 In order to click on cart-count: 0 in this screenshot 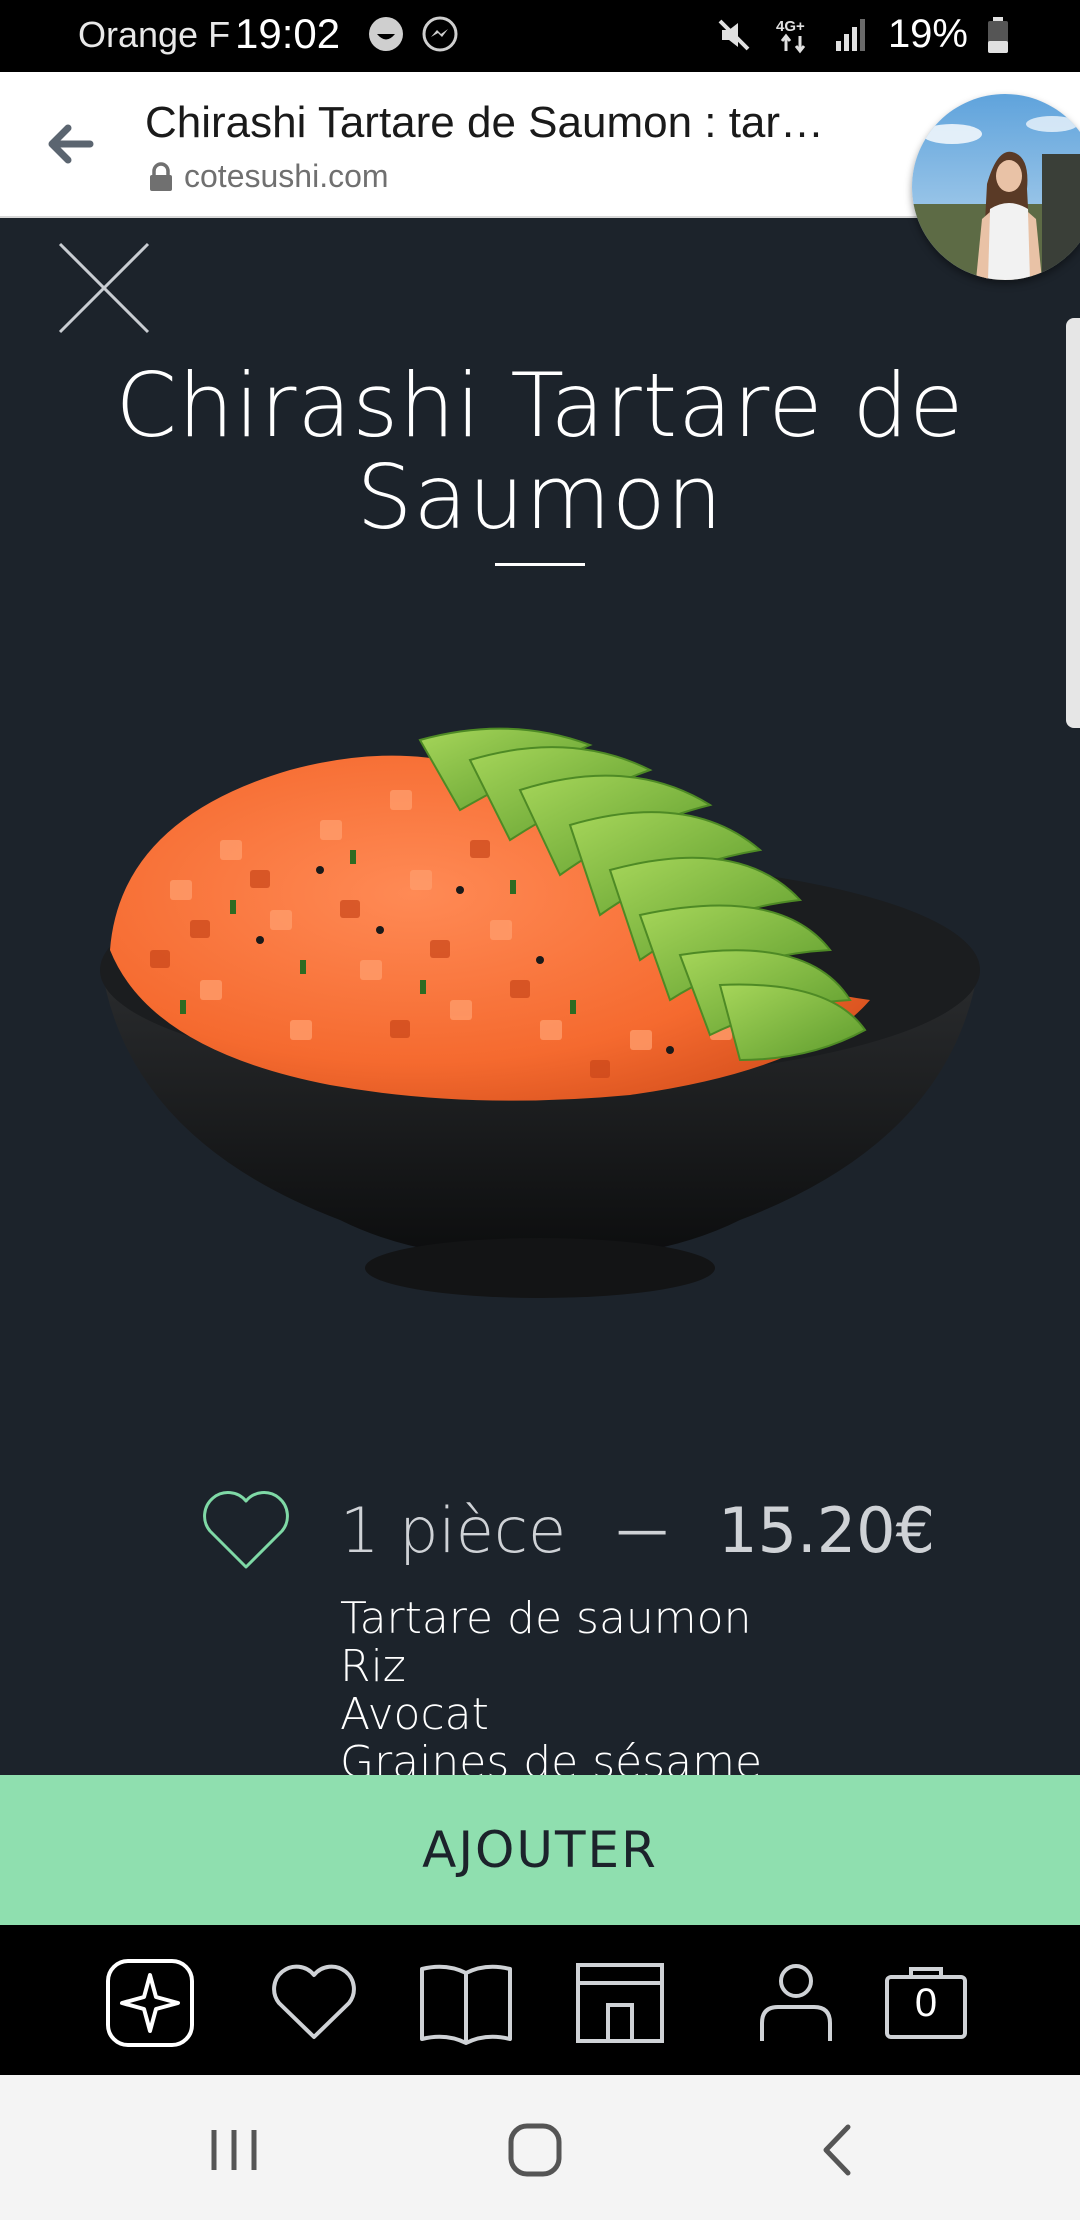, I will do `click(926, 2003)`.